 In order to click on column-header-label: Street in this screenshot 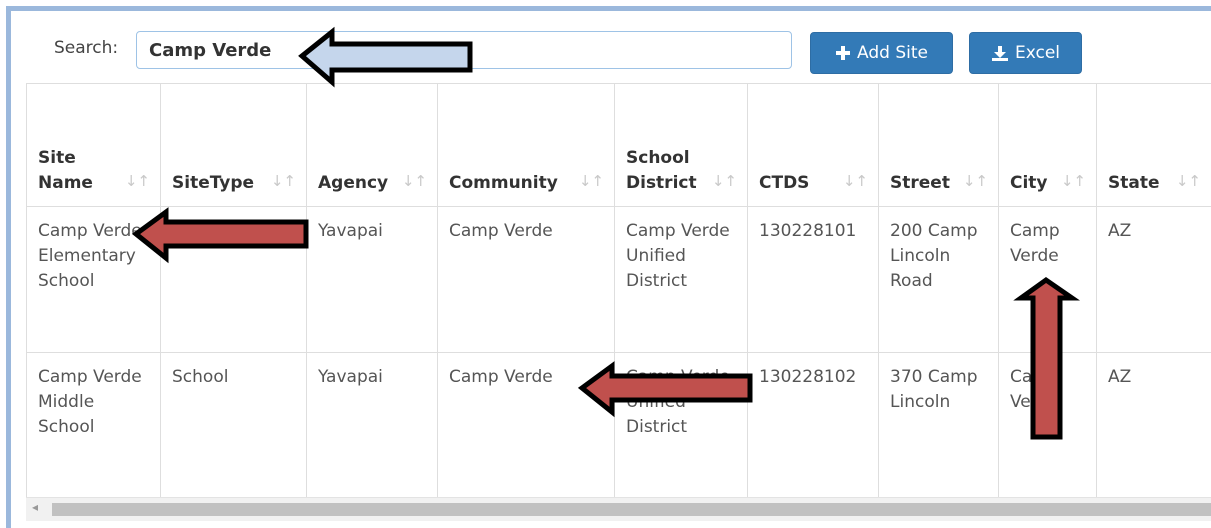, I will do `click(932, 183)`.